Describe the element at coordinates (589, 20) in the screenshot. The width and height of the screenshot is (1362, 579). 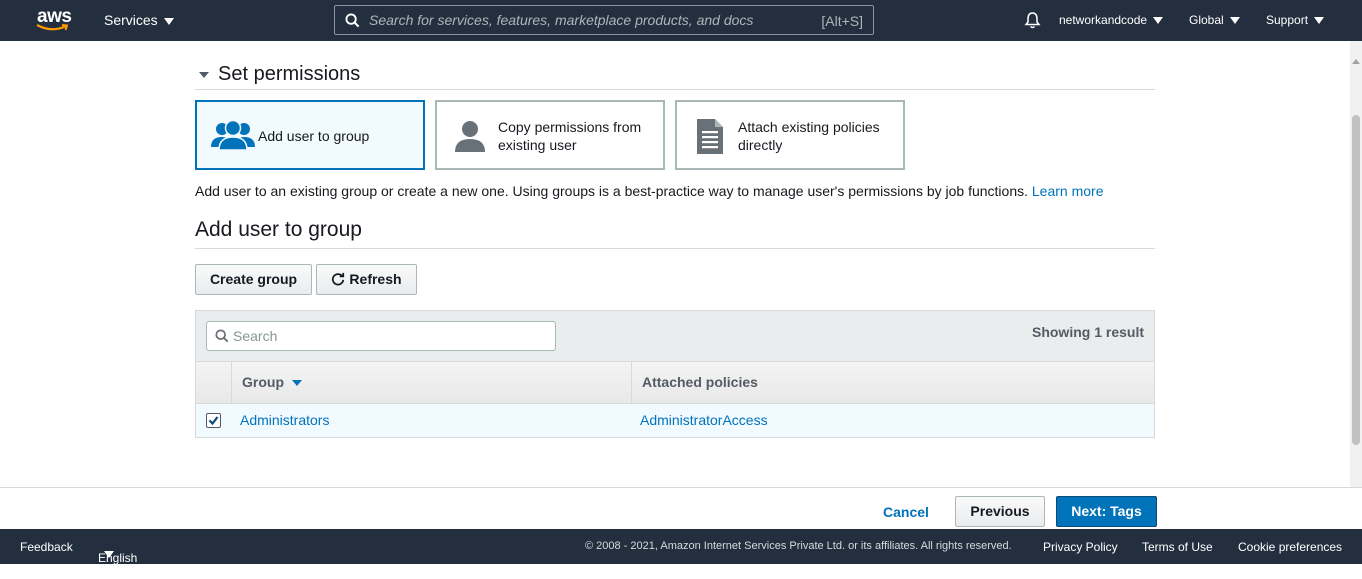
I see `global-search-input` at that location.